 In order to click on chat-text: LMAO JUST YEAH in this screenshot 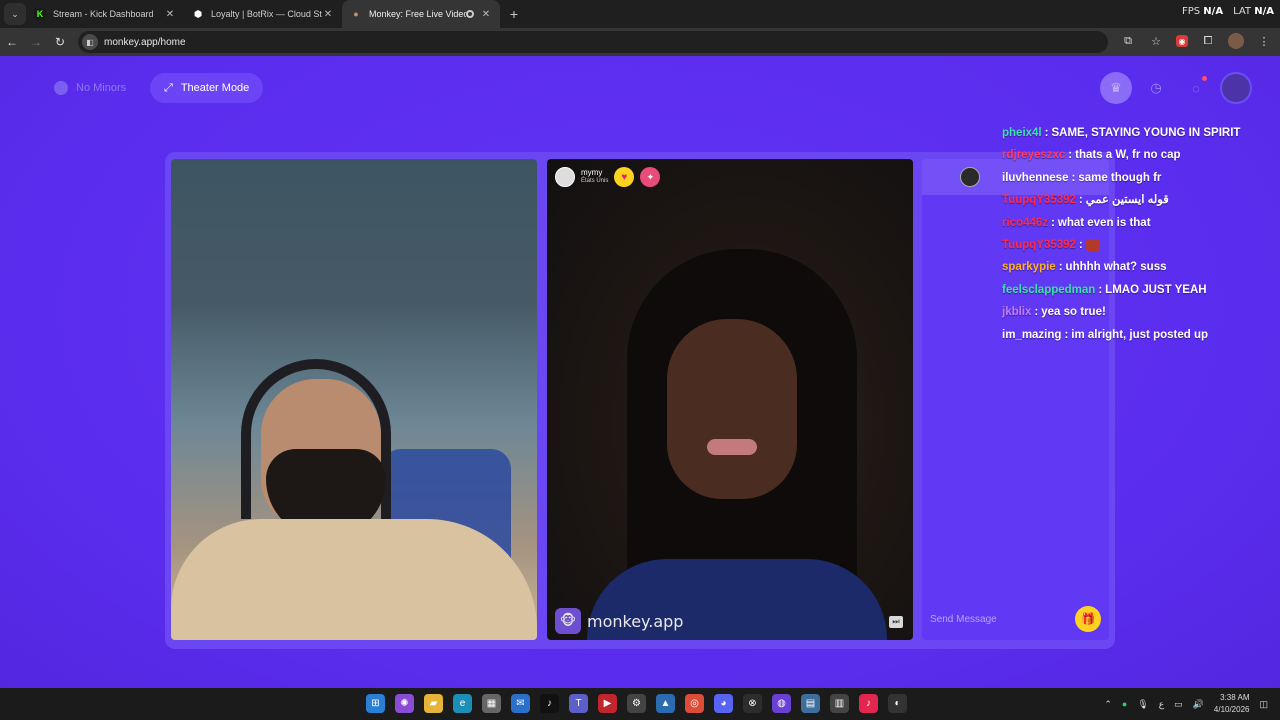, I will do `click(1156, 289)`.